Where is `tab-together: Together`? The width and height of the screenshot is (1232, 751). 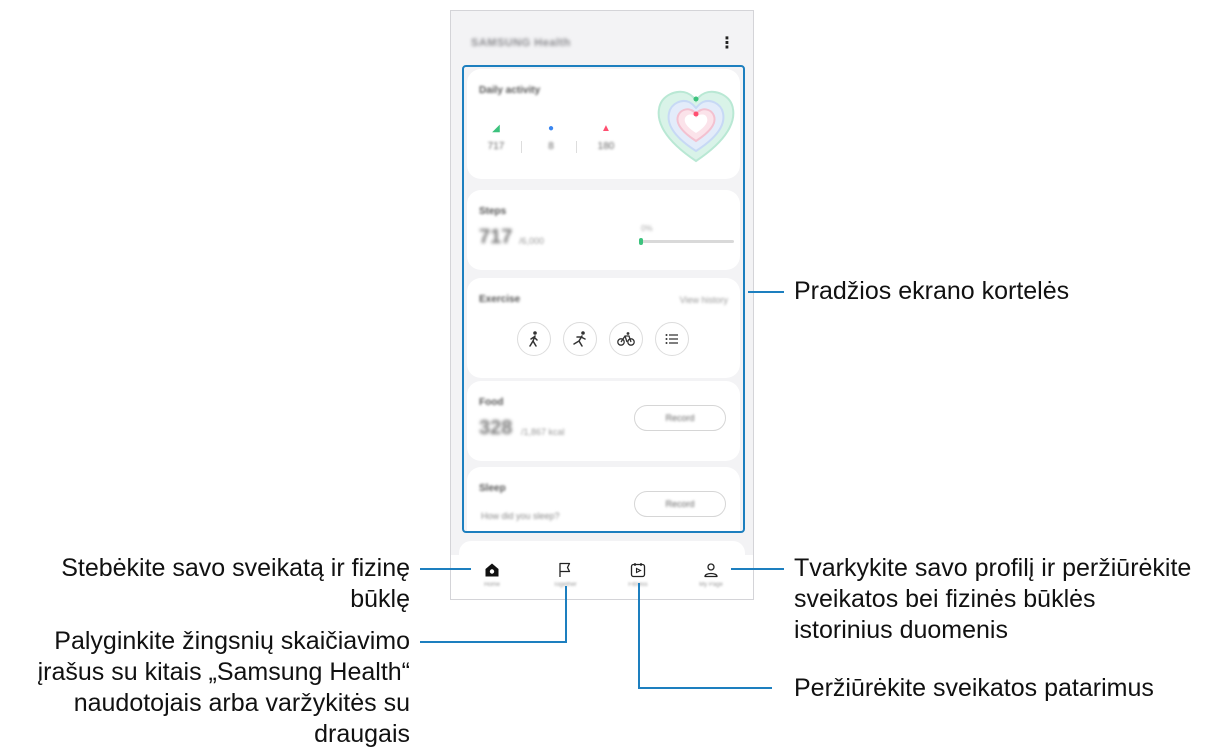
tab-together: Together is located at coordinates (565, 574).